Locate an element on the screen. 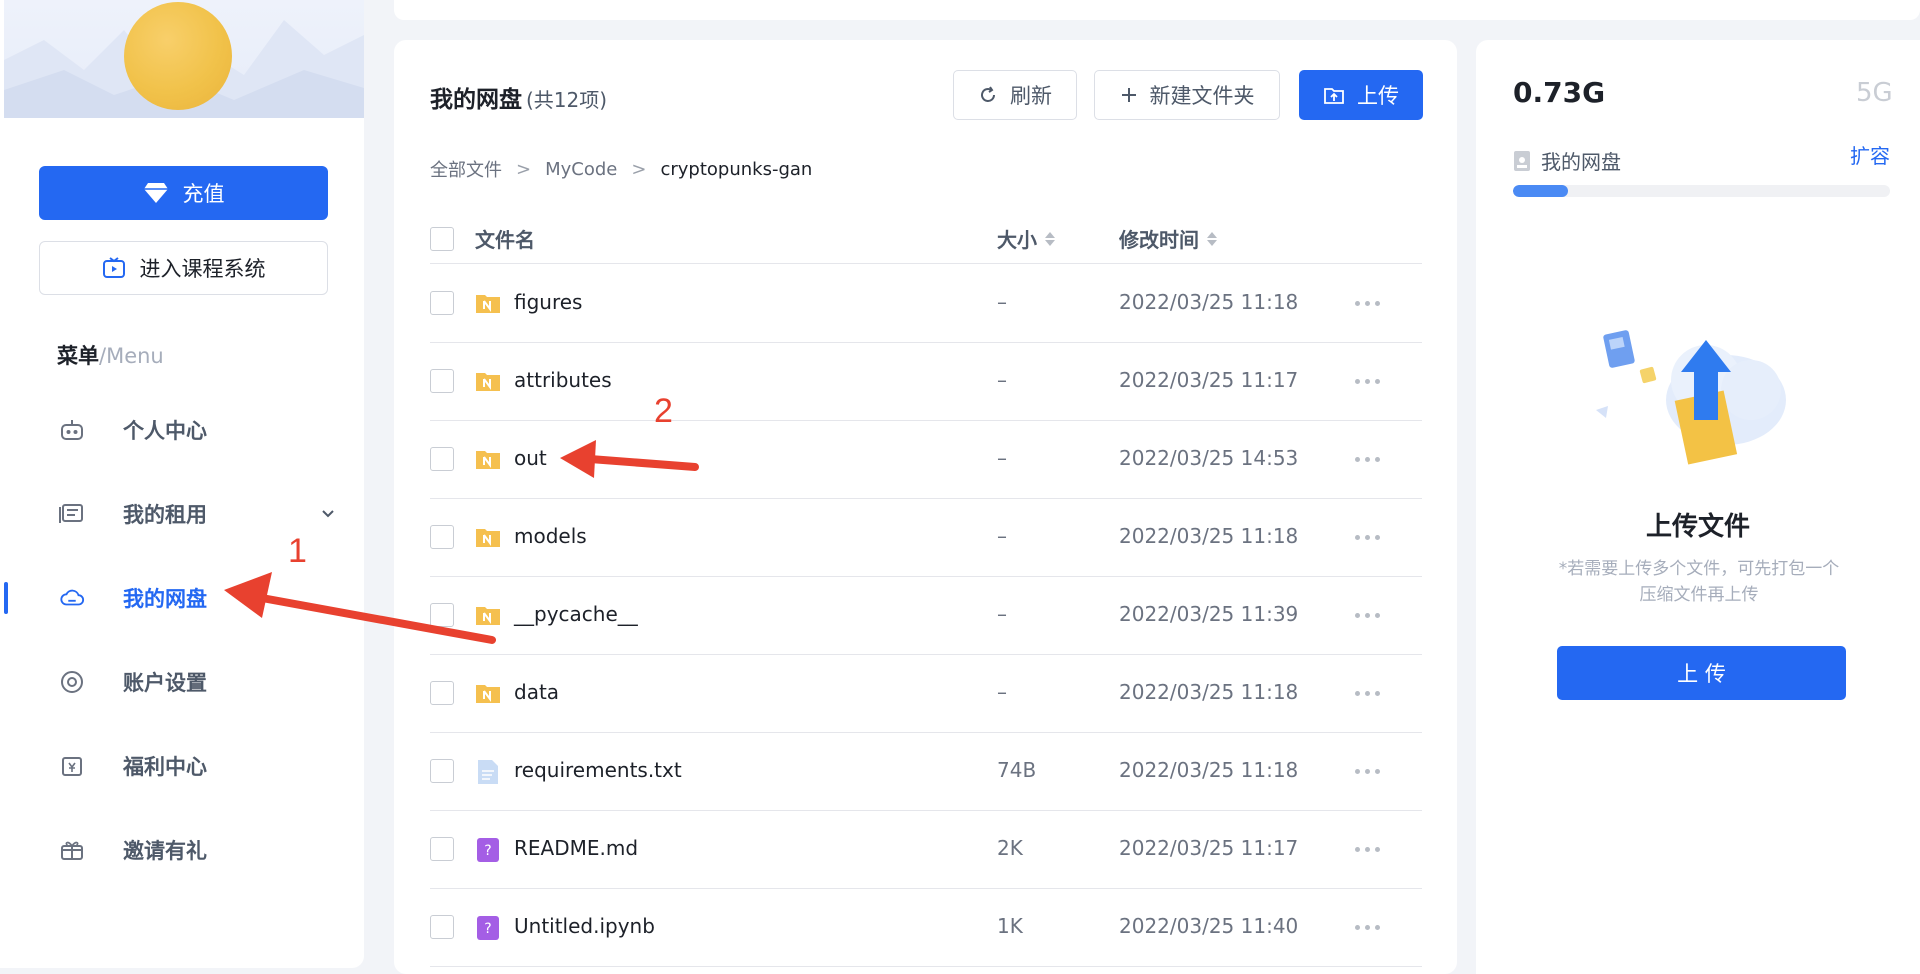 Image resolution: width=1920 pixels, height=974 pixels. sidebar-item-label: 个人中心 is located at coordinates (165, 431).